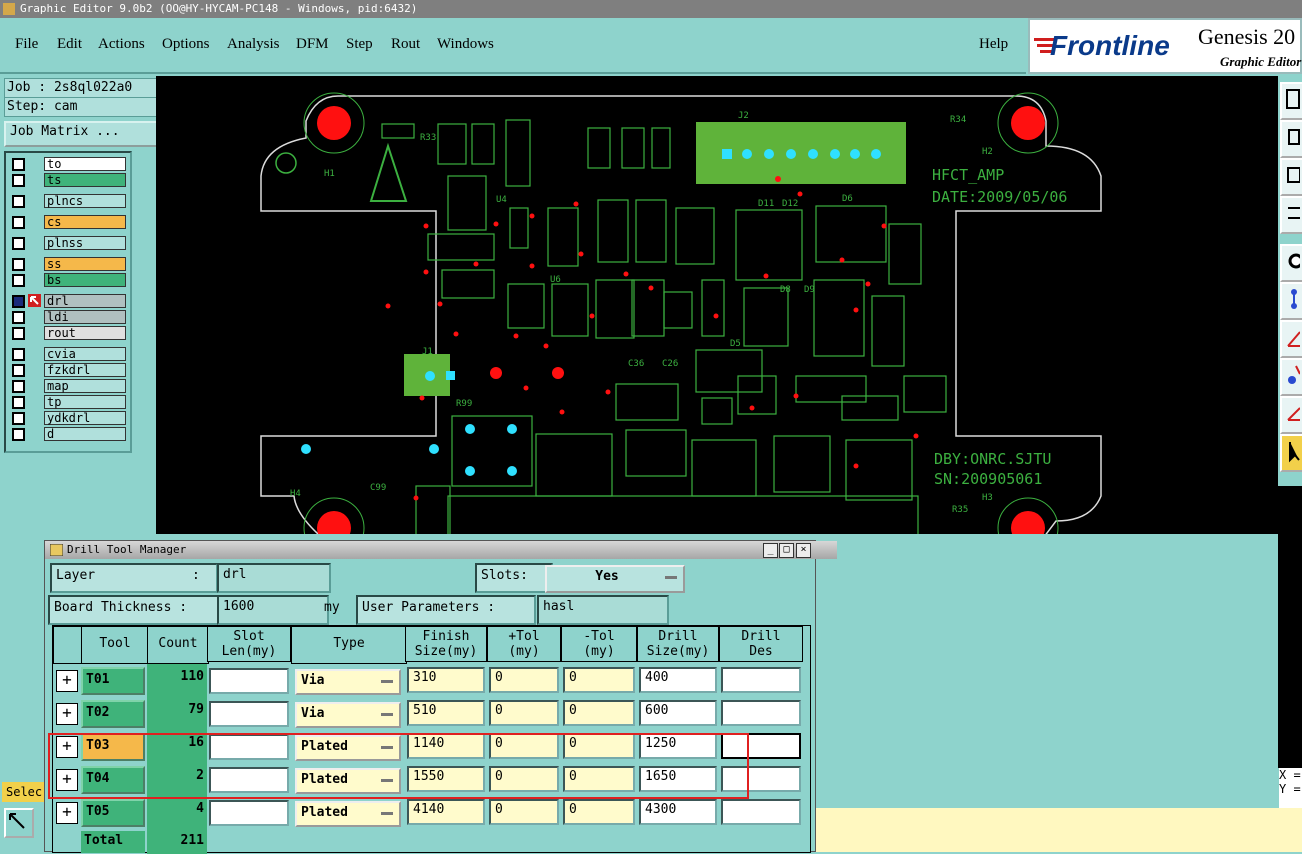  I want to click on layer-name: tp, so click(85, 402).